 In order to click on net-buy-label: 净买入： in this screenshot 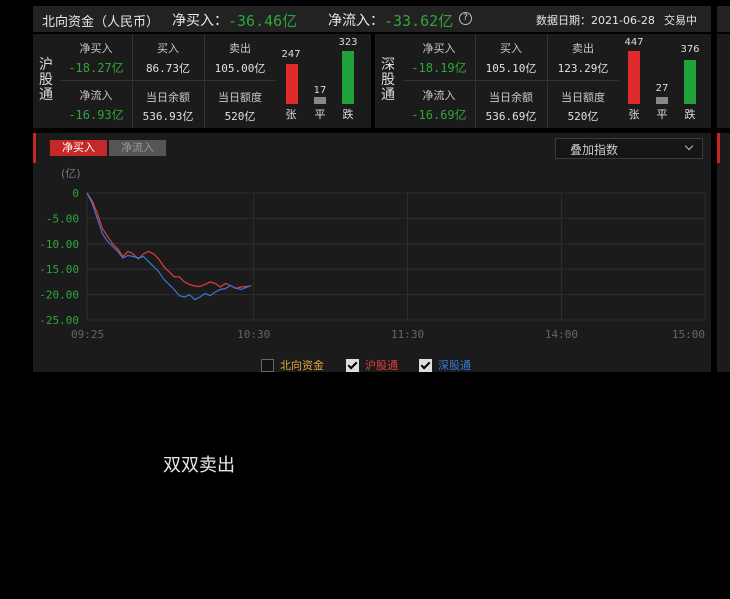, I will do `click(200, 21)`.